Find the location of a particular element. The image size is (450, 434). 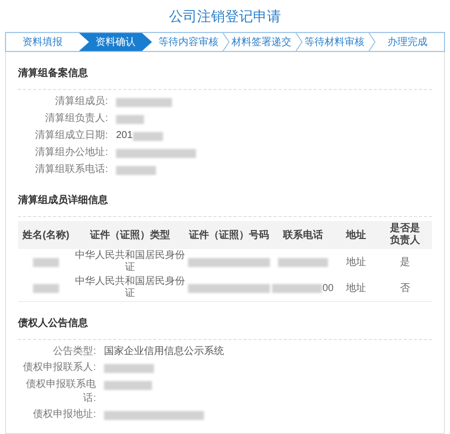

field-label: 清算组负责人: is located at coordinates (76, 119).